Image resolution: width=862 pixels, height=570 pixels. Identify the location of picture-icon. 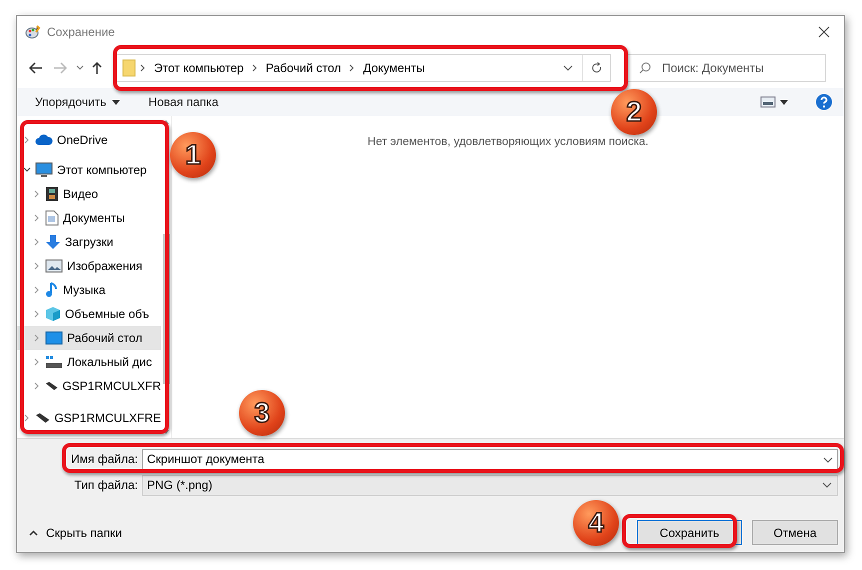
(54, 266).